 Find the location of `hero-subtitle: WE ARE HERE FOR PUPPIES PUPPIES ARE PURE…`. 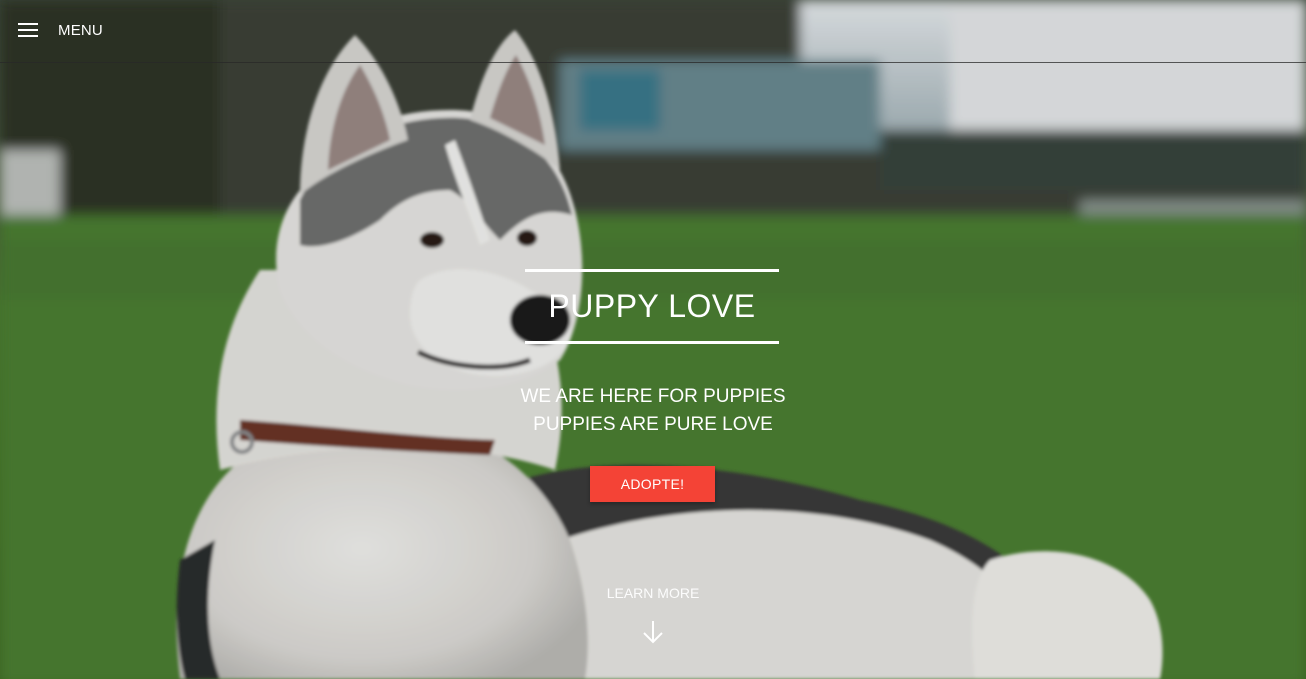

hero-subtitle: WE ARE HERE FOR PUPPIES PUPPIES ARE PURE… is located at coordinates (653, 411).